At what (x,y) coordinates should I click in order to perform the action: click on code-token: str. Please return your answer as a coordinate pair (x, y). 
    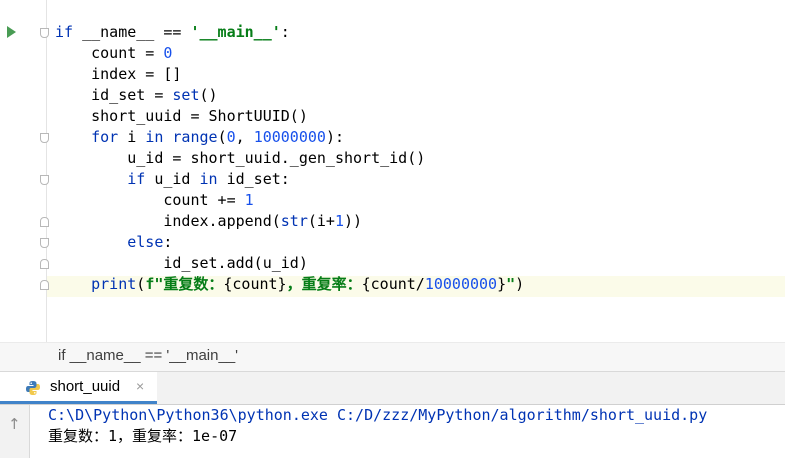
    Looking at the image, I should click on (294, 221).